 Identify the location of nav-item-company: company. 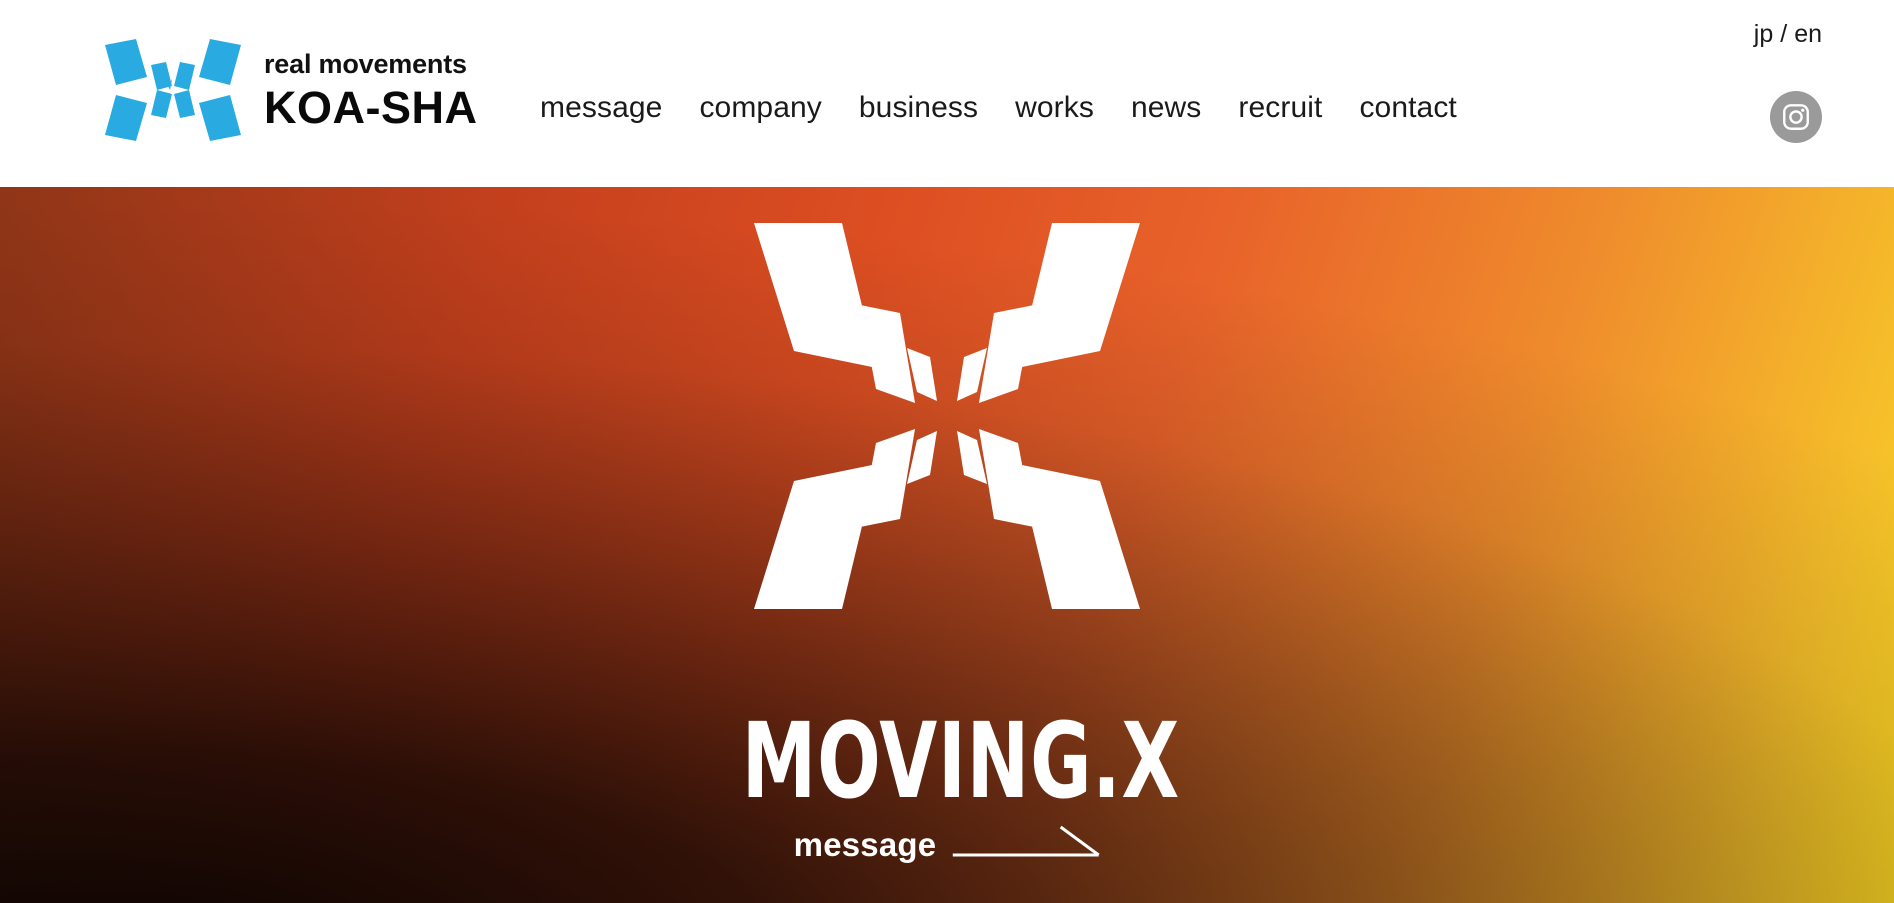
(760, 108).